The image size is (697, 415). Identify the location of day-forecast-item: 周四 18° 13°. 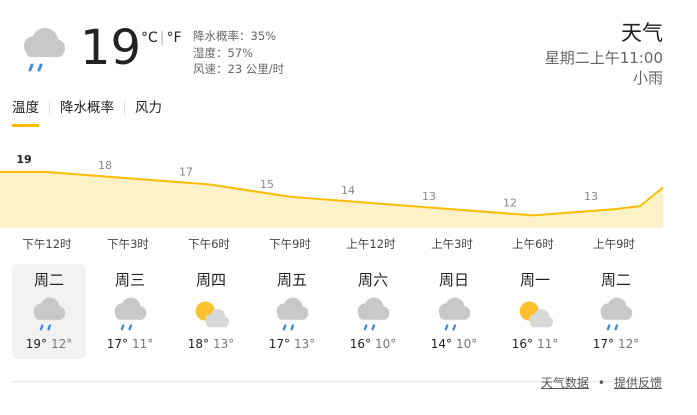
(211, 311).